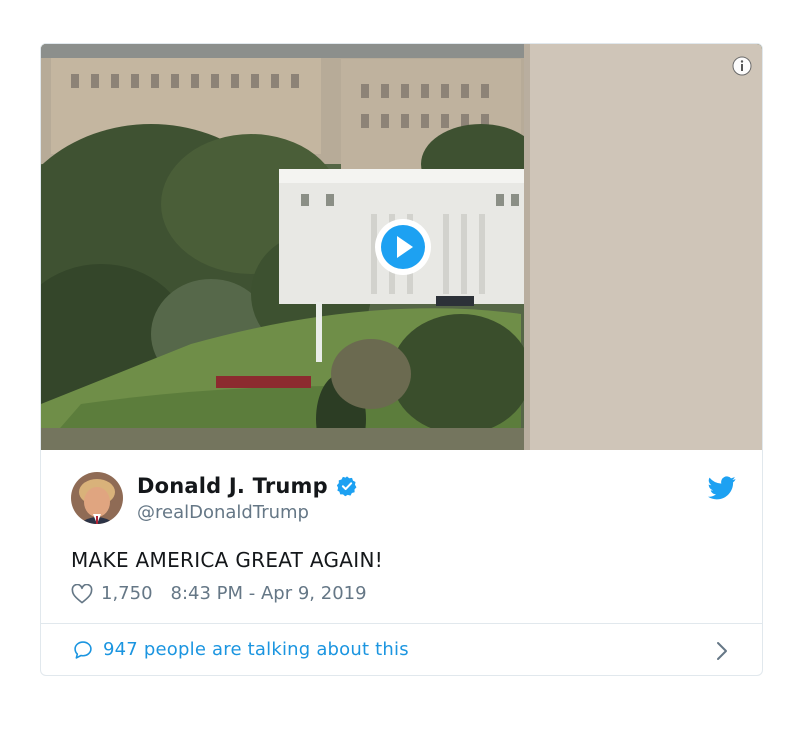 This screenshot has height=730, width=800. I want to click on name-row: Donald J. Trump, so click(247, 486).